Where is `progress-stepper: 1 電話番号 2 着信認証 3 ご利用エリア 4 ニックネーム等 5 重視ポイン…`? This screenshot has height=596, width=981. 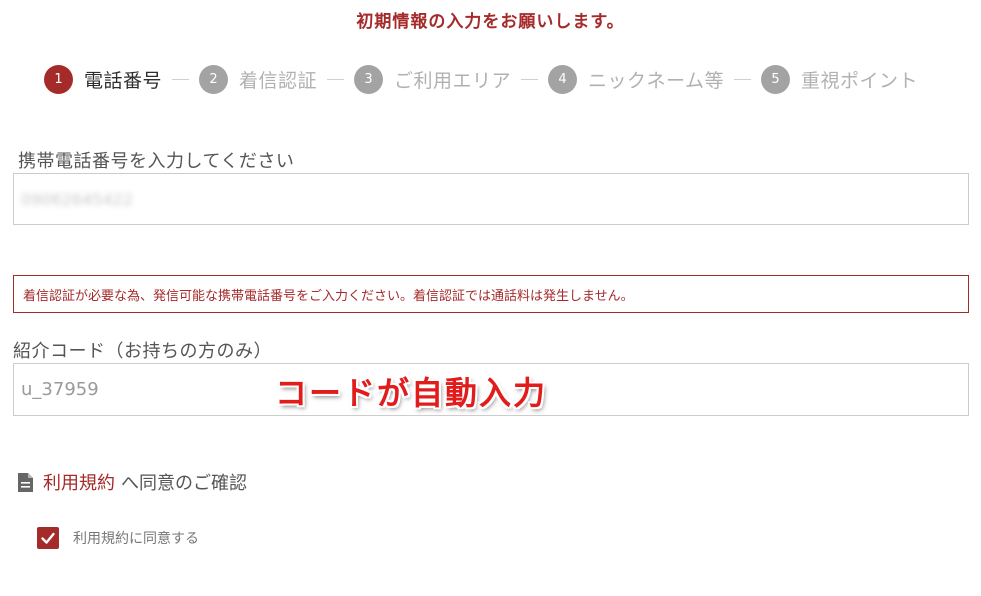
progress-stepper: 1 電話番号 2 着信認証 3 ご利用エリア 4 ニックネーム等 5 重視ポイン… is located at coordinates (481, 79).